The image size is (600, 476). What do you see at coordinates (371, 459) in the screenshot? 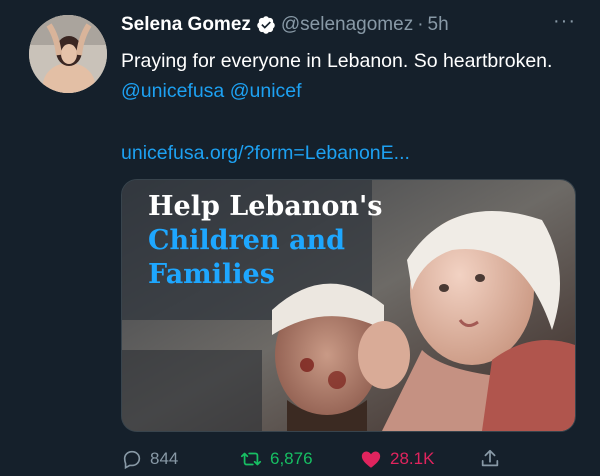
I see `heart-icon` at bounding box center [371, 459].